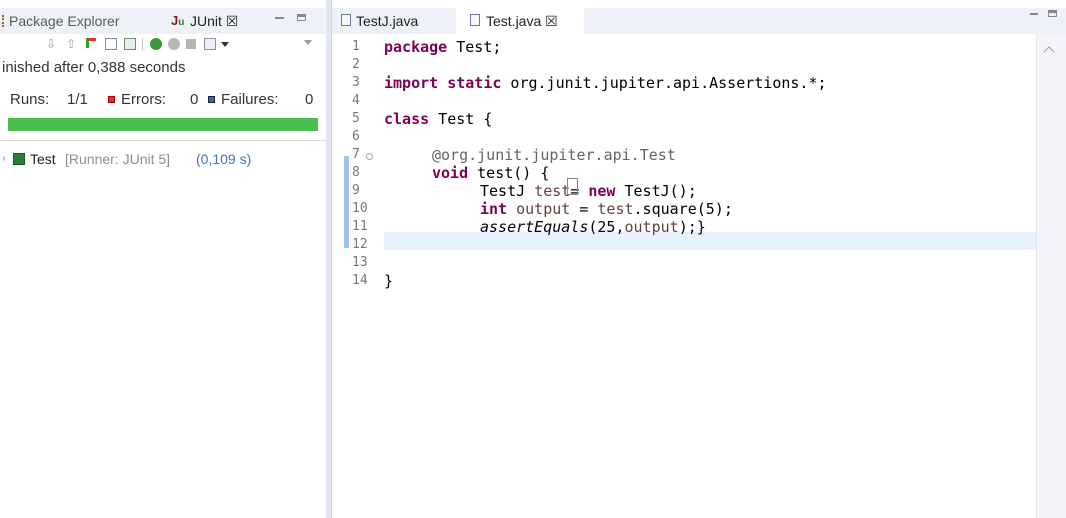  I want to click on junit-toolbar: ⇩ ⇧, so click(163, 45).